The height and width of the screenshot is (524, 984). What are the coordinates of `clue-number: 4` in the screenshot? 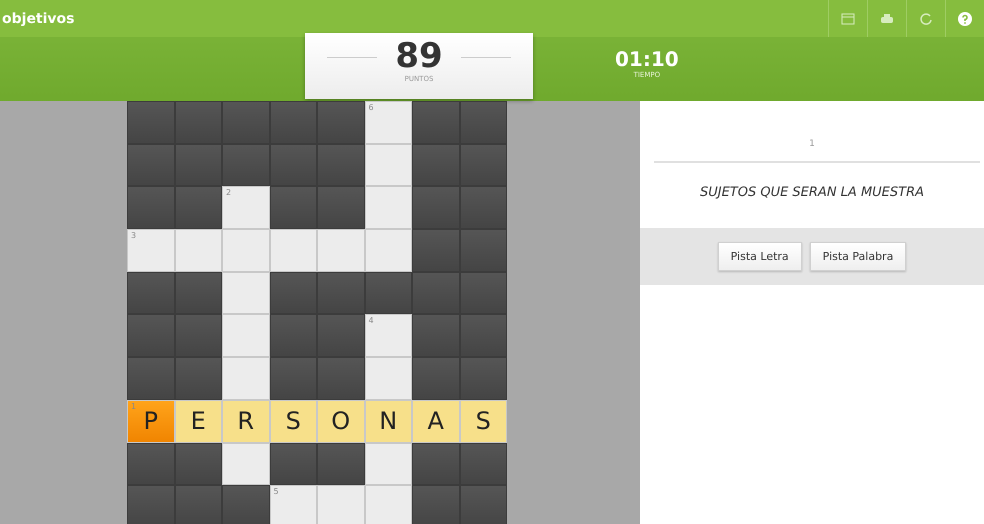 It's located at (371, 321).